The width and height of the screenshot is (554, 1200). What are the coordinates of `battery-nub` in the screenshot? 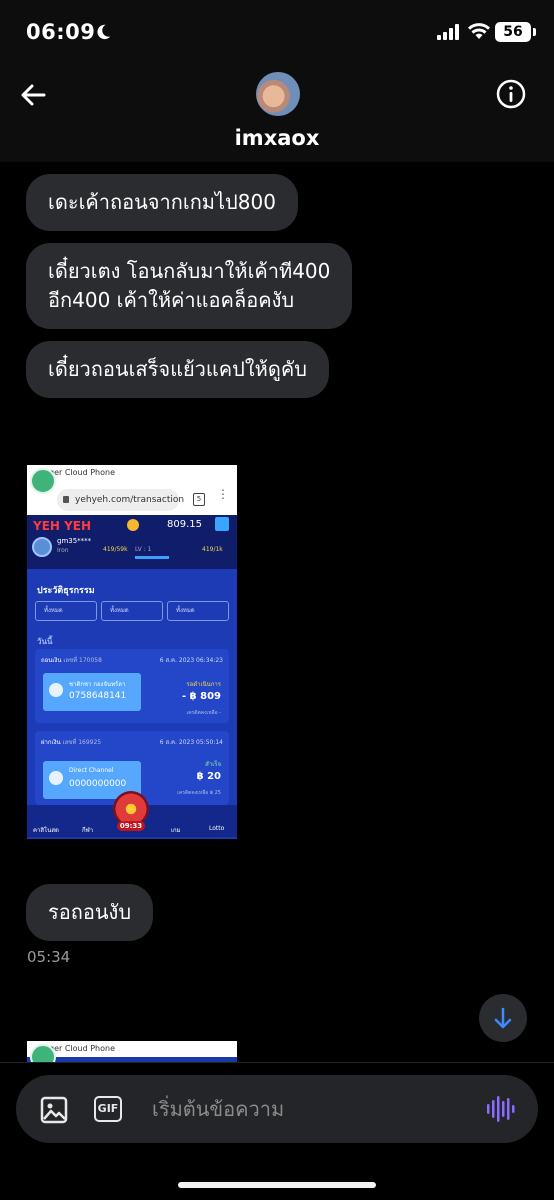 It's located at (534, 32).